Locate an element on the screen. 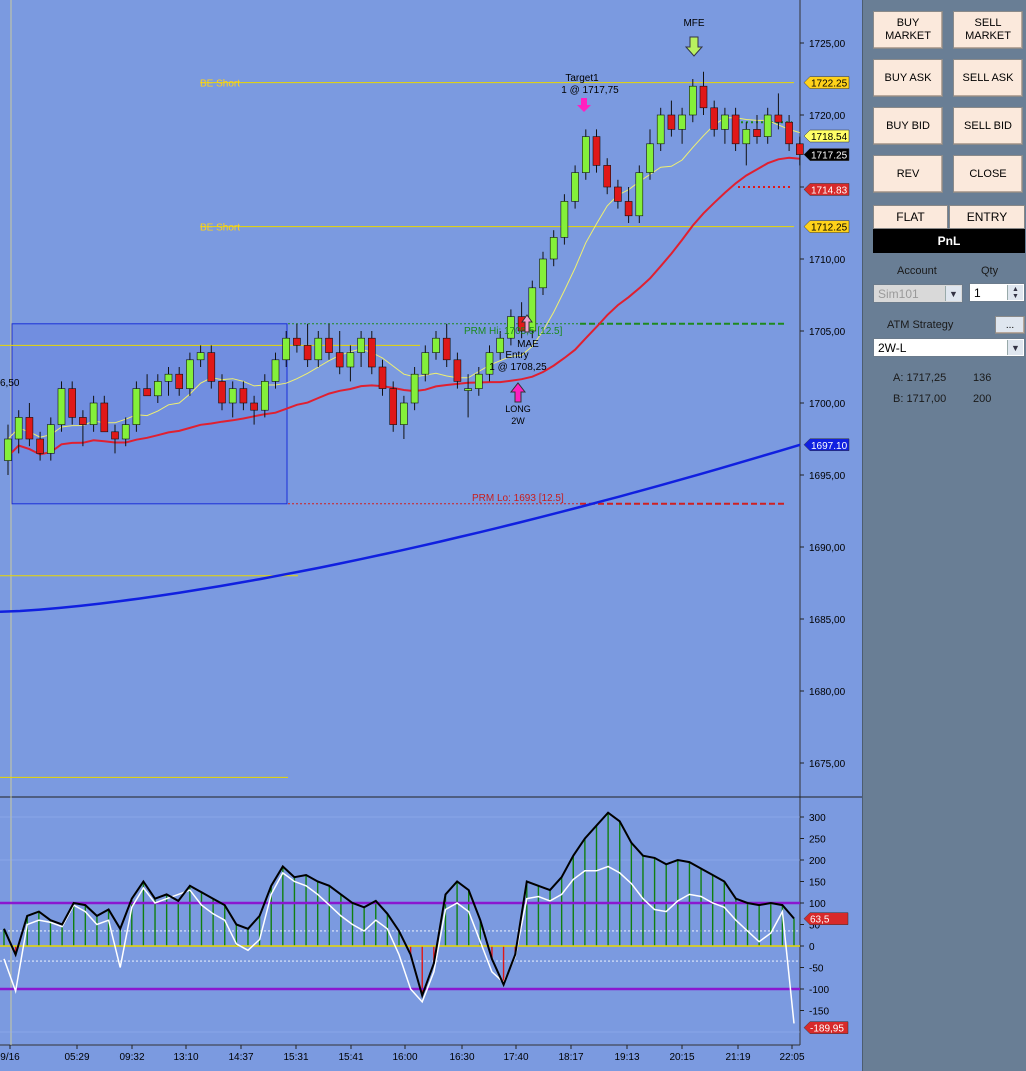 This screenshot has height=1071, width=1026. osc-axis-label: -100 is located at coordinates (819, 990).